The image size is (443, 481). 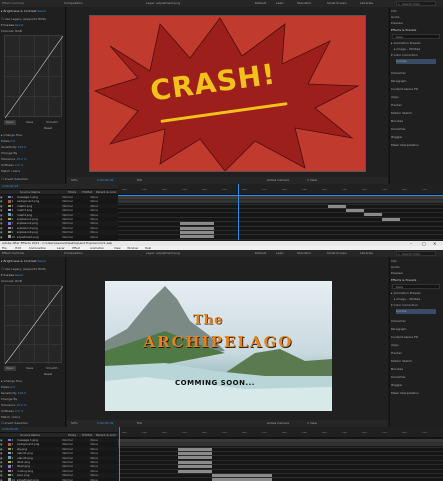 I want to click on effects-search-input: Curv, so click(x=416, y=36).